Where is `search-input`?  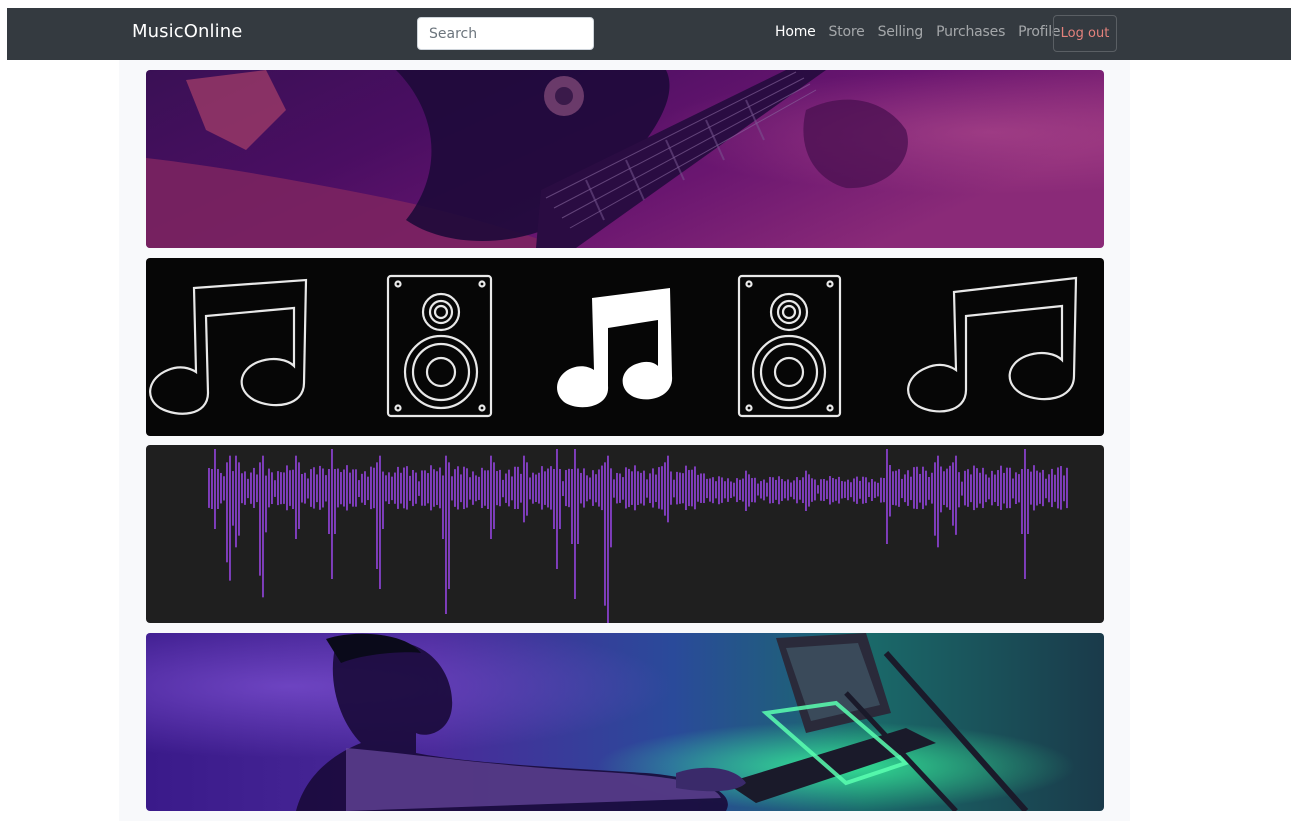
search-input is located at coordinates (505, 33).